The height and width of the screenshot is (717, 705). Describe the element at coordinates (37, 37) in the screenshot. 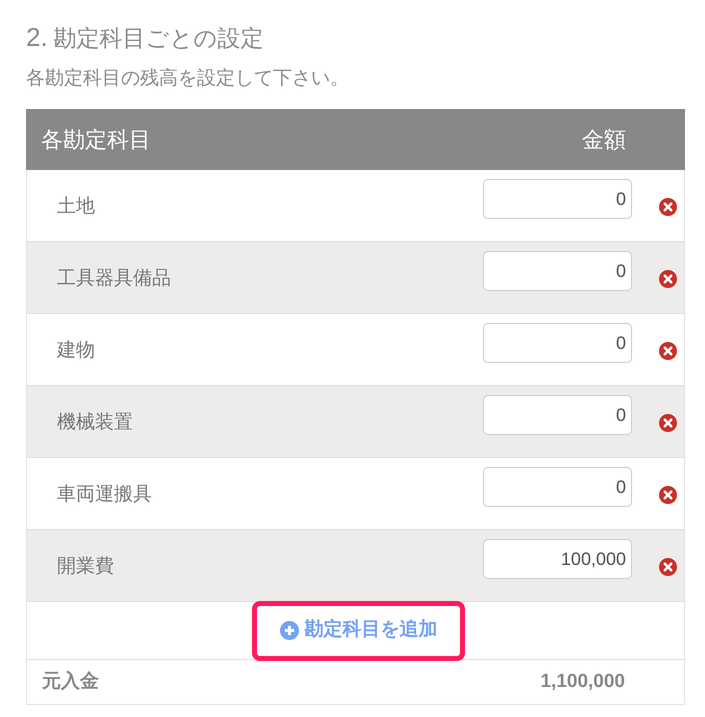

I see `section-number: 2.` at that location.